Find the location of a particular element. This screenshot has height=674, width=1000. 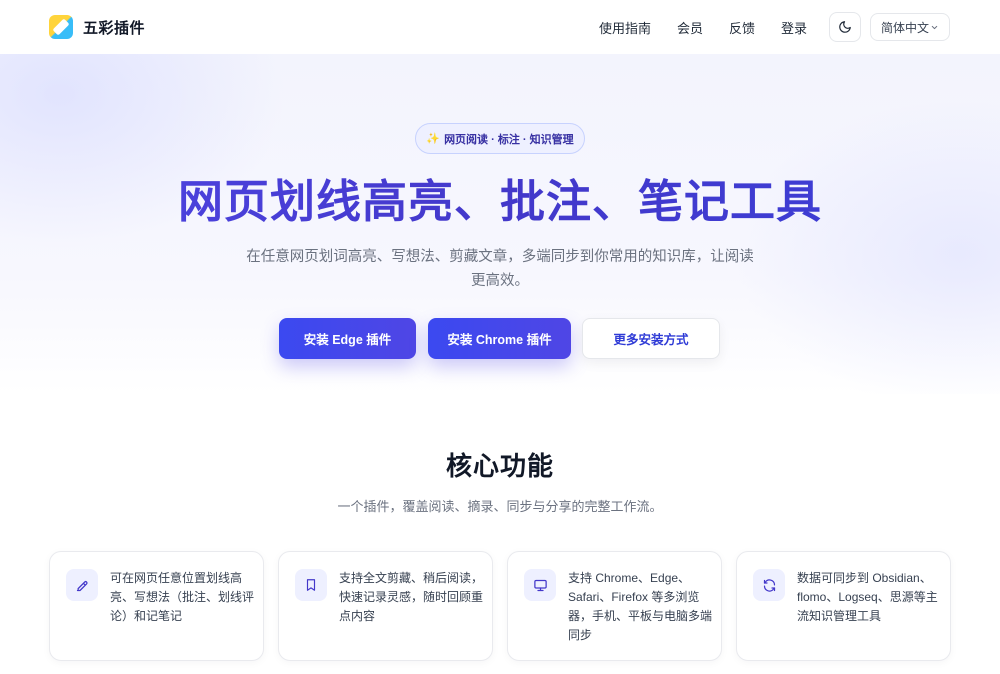

monitor-icon is located at coordinates (540, 585).